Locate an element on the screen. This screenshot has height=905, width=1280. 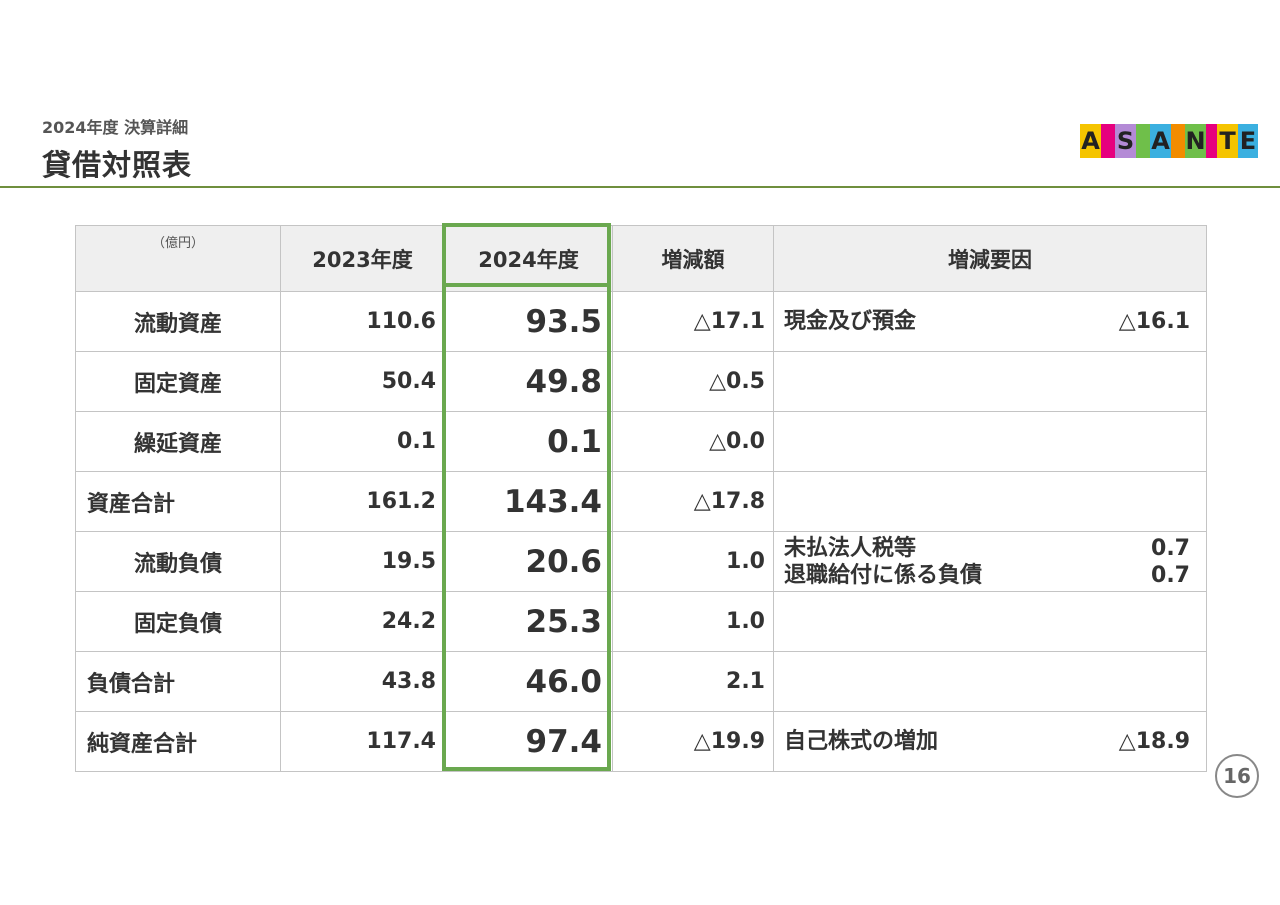
row-label: 流動資産 is located at coordinates (178, 321).